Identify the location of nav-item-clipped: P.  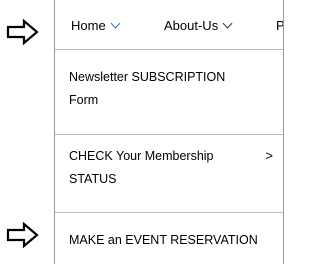
(280, 25).